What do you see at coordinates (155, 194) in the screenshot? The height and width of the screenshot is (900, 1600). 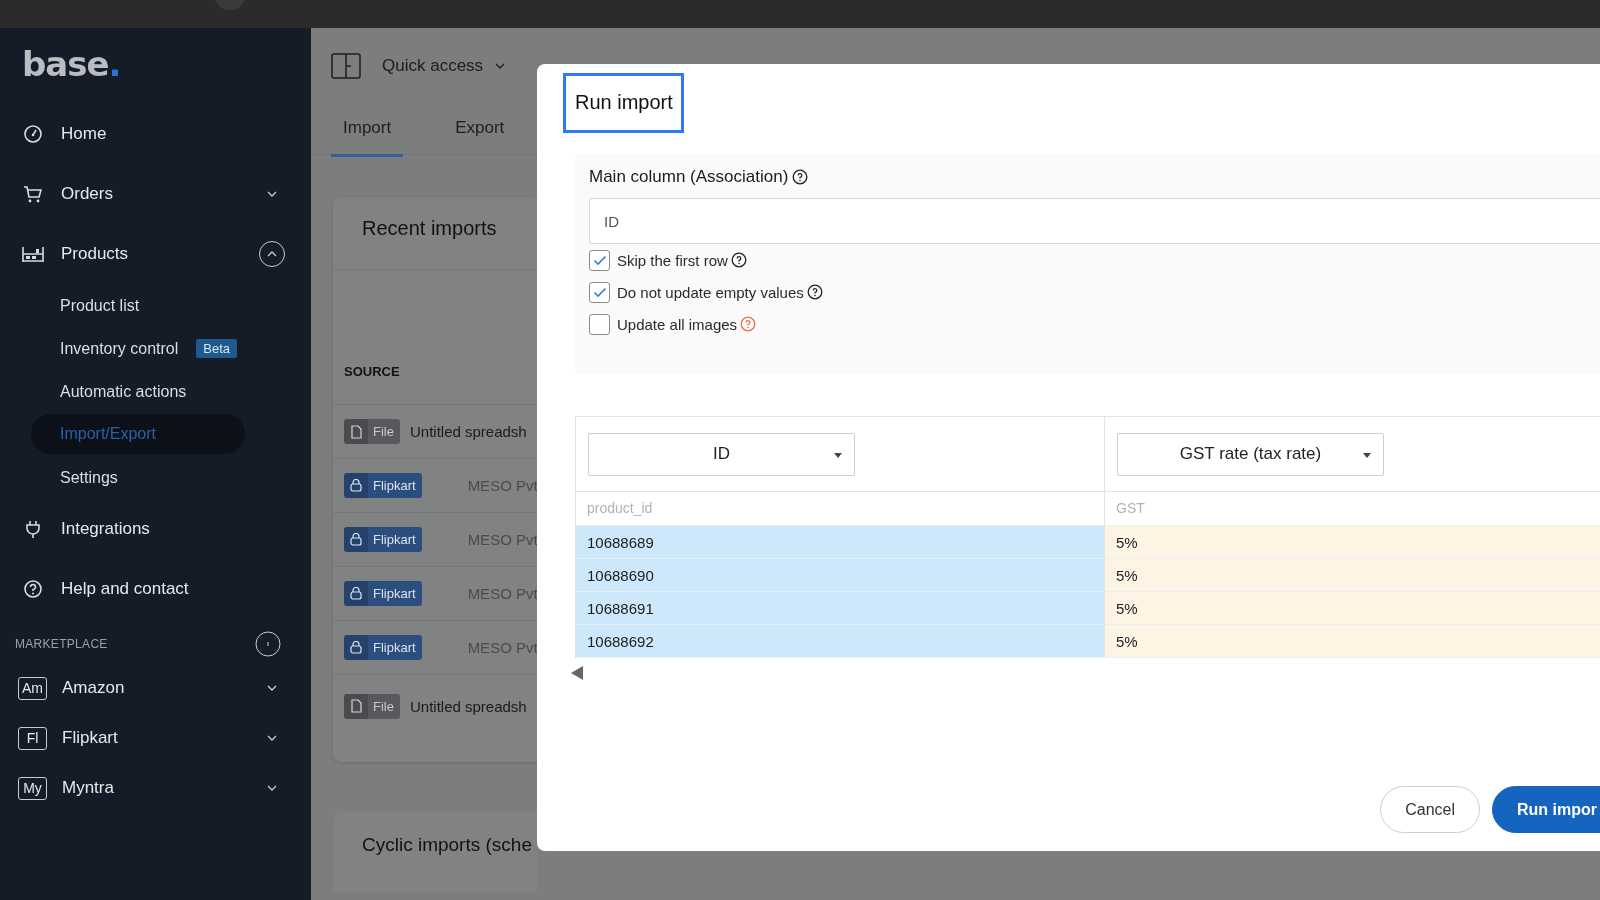 I see `nav-item: Orders` at bounding box center [155, 194].